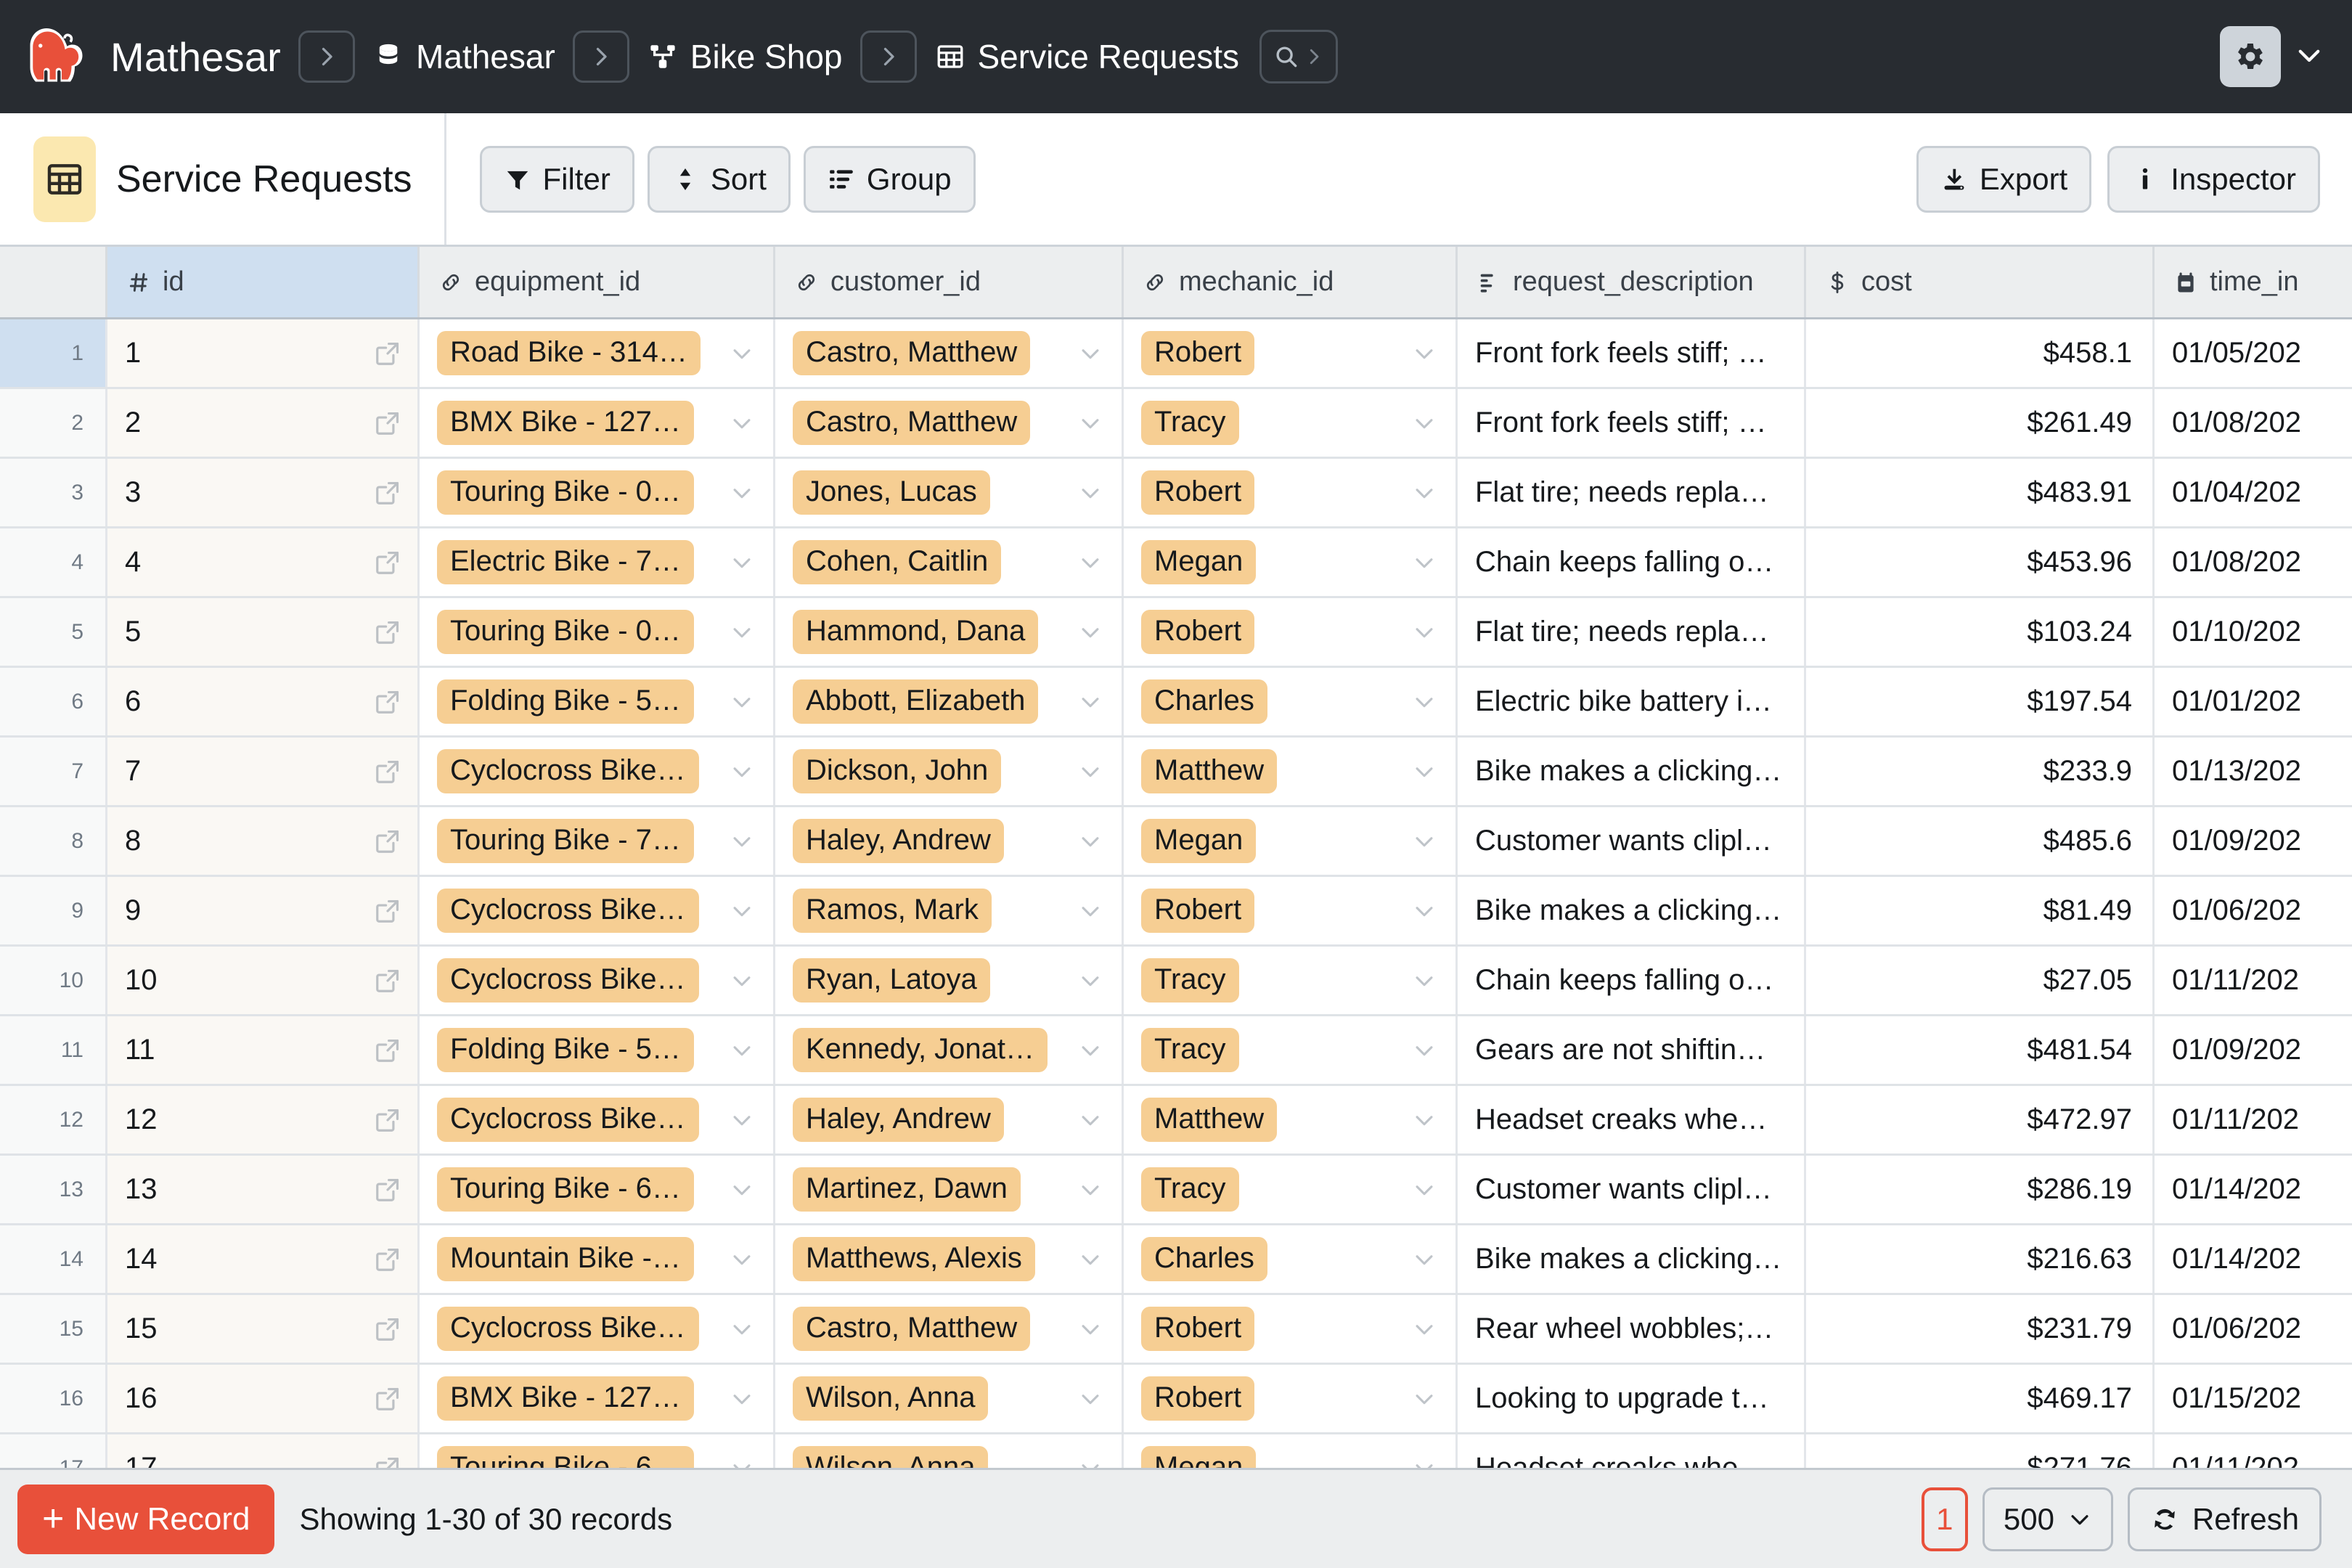  Describe the element at coordinates (2254, 632) in the screenshot. I see `cell-time_in: 01/10/202` at that location.